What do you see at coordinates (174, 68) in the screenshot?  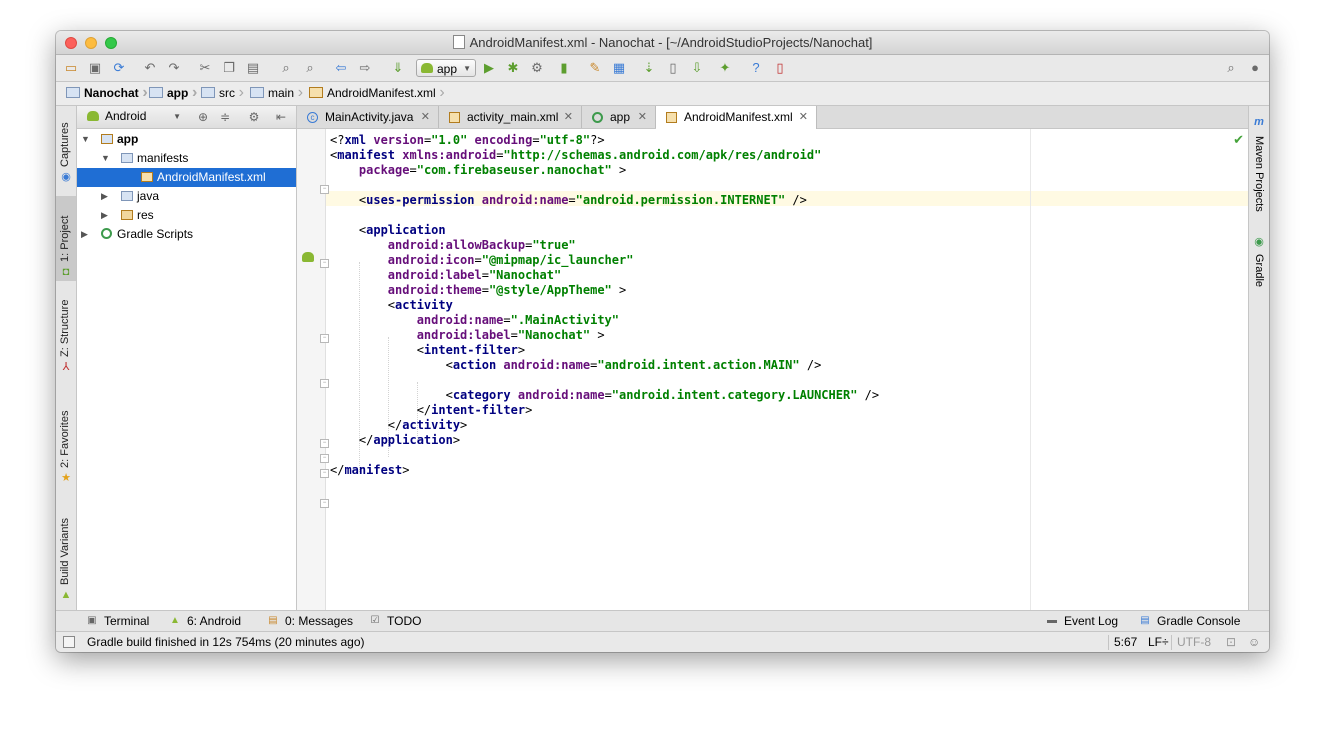 I see `redo-icon: ↷` at bounding box center [174, 68].